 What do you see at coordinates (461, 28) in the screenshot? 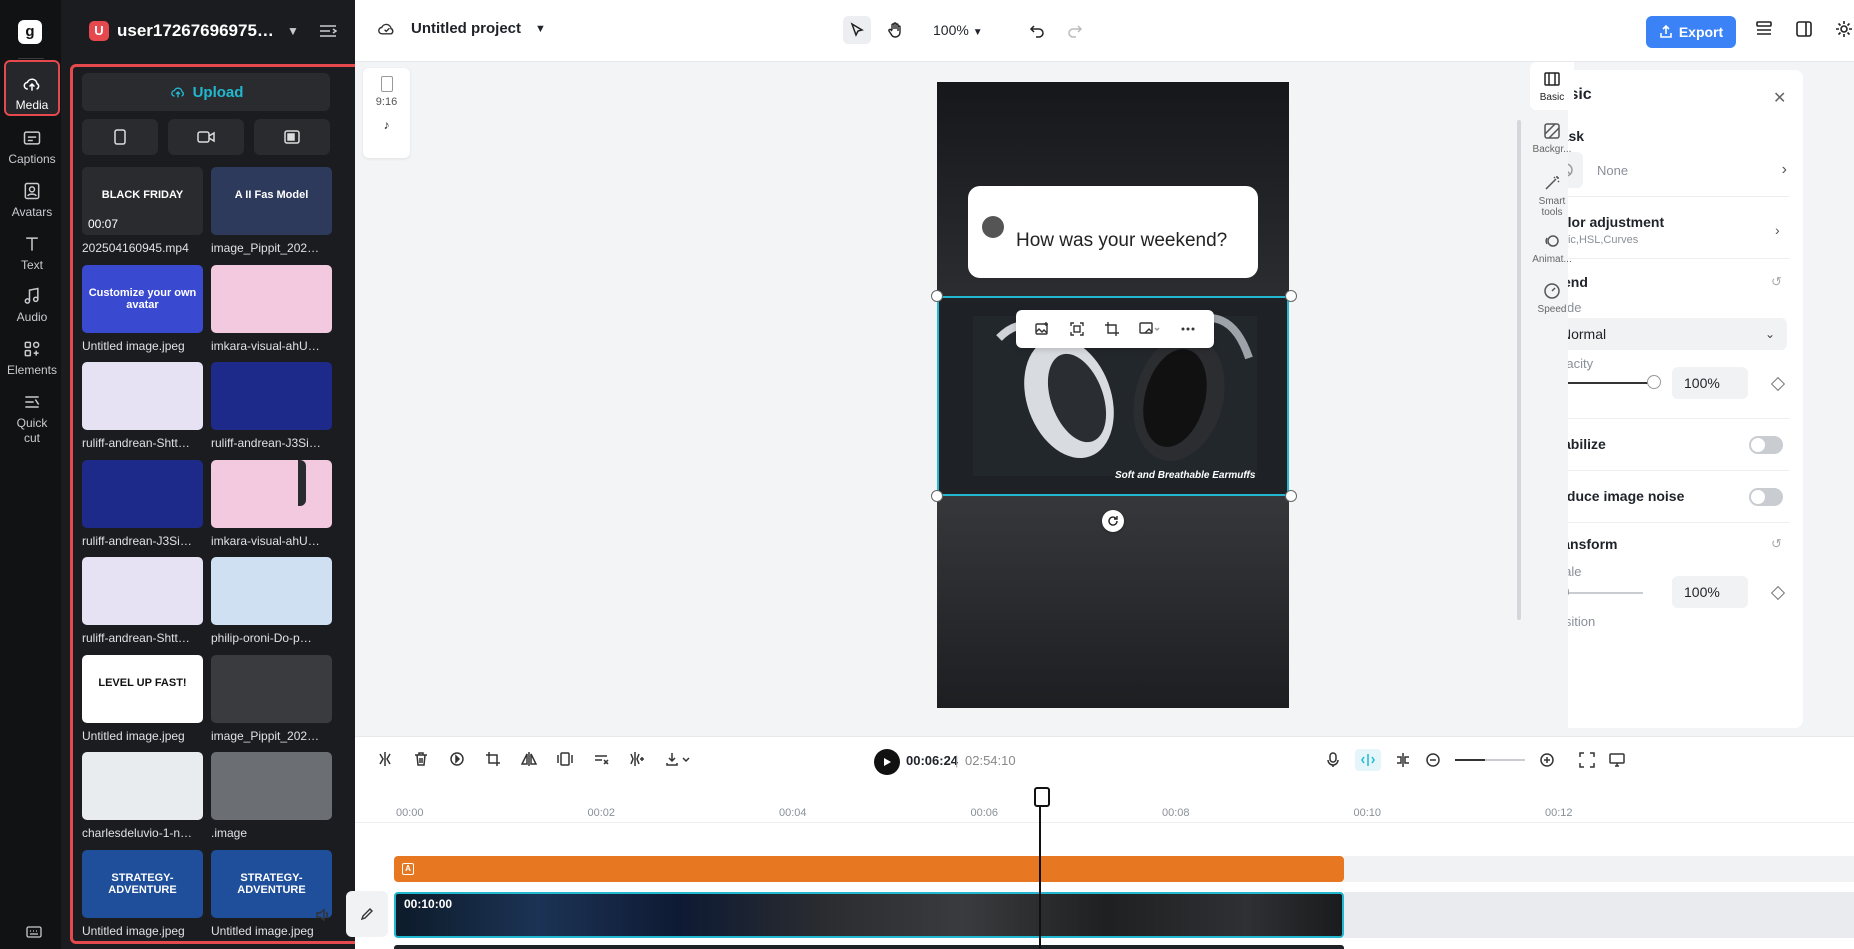
I see `project-title-group: Untitled project ▼` at bounding box center [461, 28].